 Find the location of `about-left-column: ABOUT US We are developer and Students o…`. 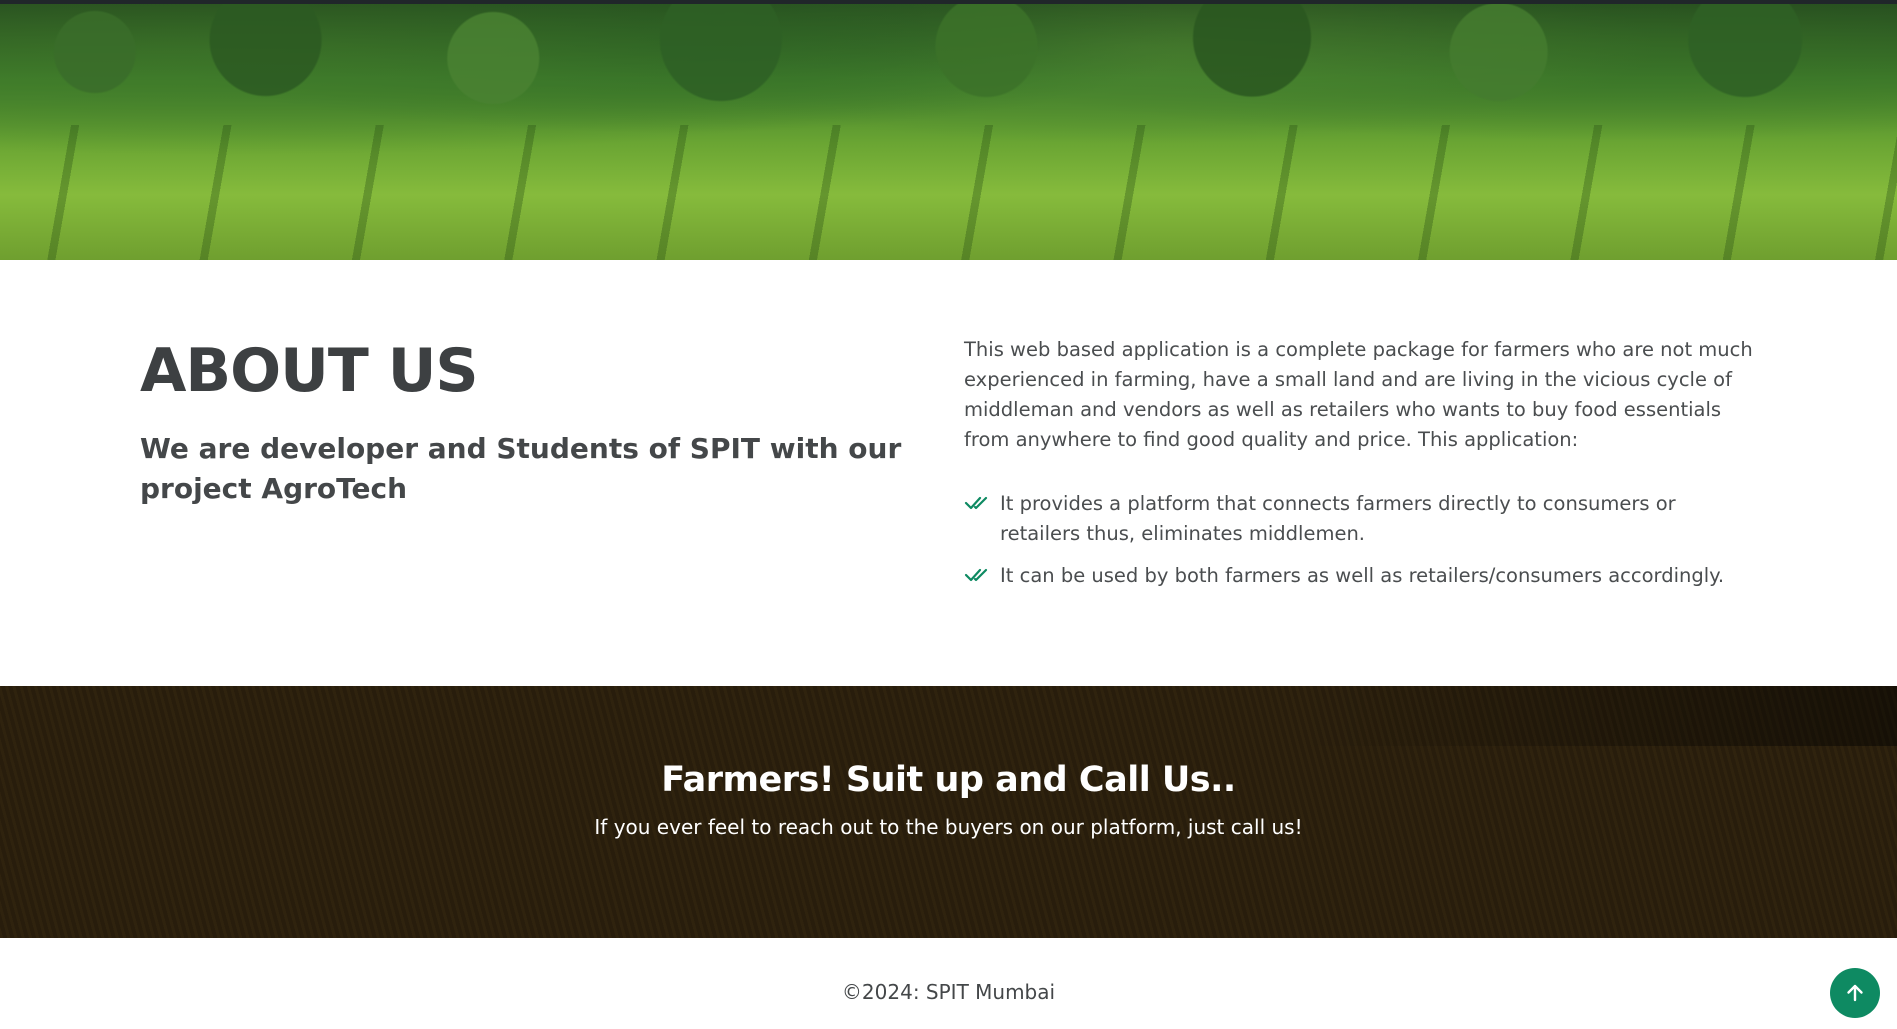

about-left-column: ABOUT US We are developer and Students o… is located at coordinates (535, 422).